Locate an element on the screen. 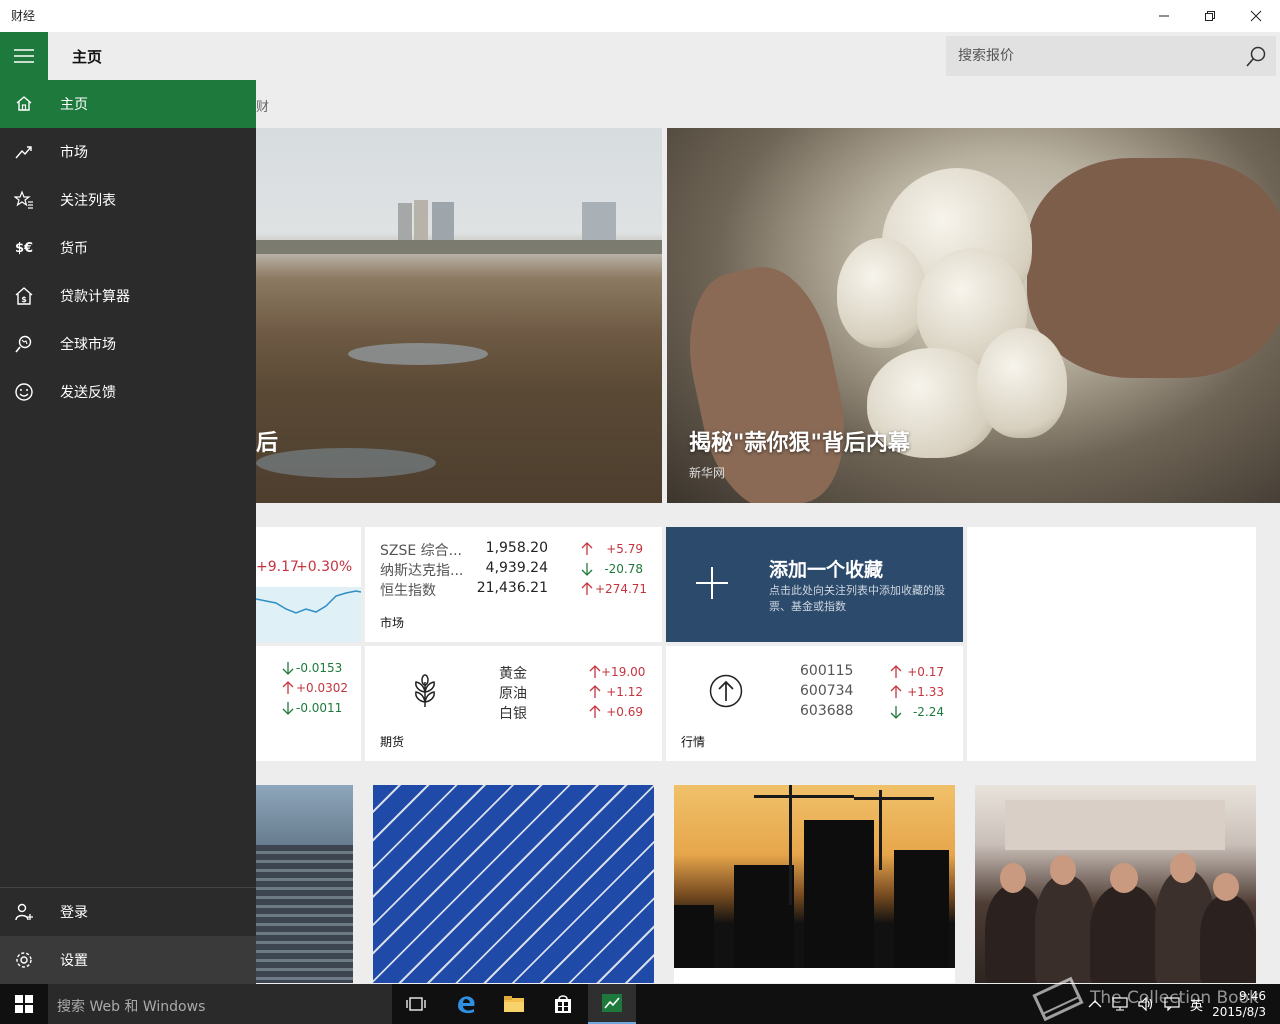  quotes-tile-label: 行情 is located at coordinates (693, 742).